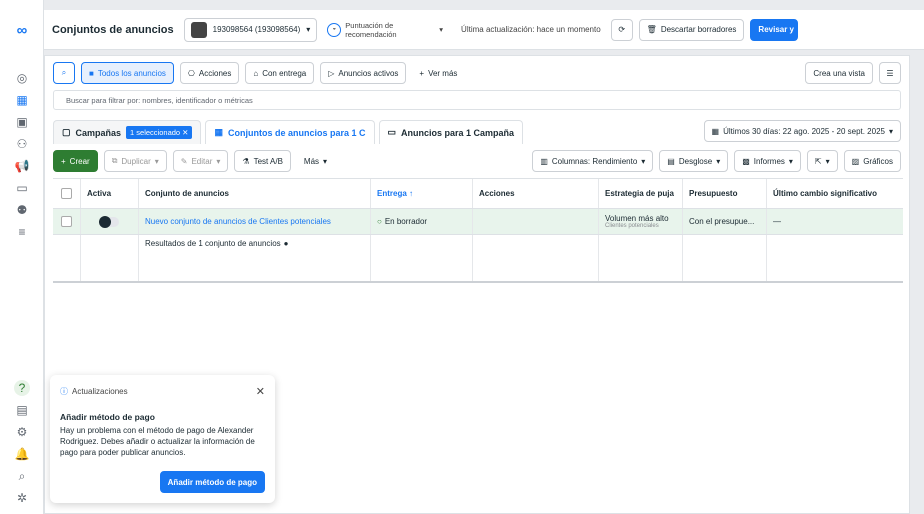  Describe the element at coordinates (22, 232) in the screenshot. I see `menu-icon: ≡` at that location.